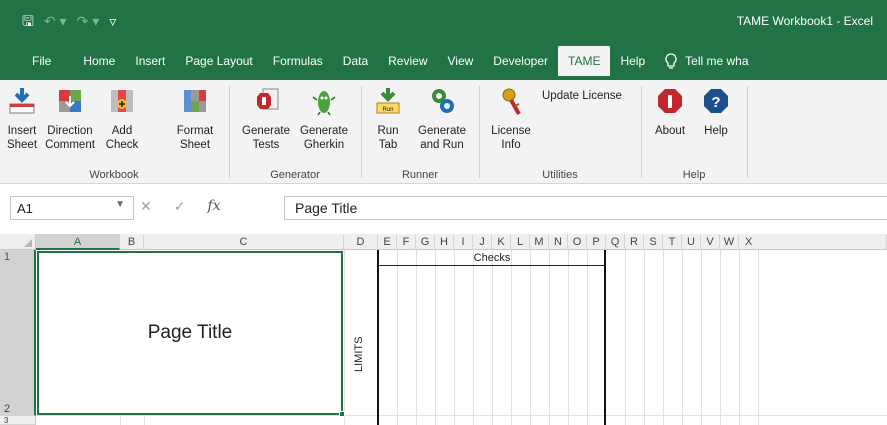 This screenshot has height=425, width=887. Describe the element at coordinates (463, 242) in the screenshot. I see `column-header-i: I` at that location.